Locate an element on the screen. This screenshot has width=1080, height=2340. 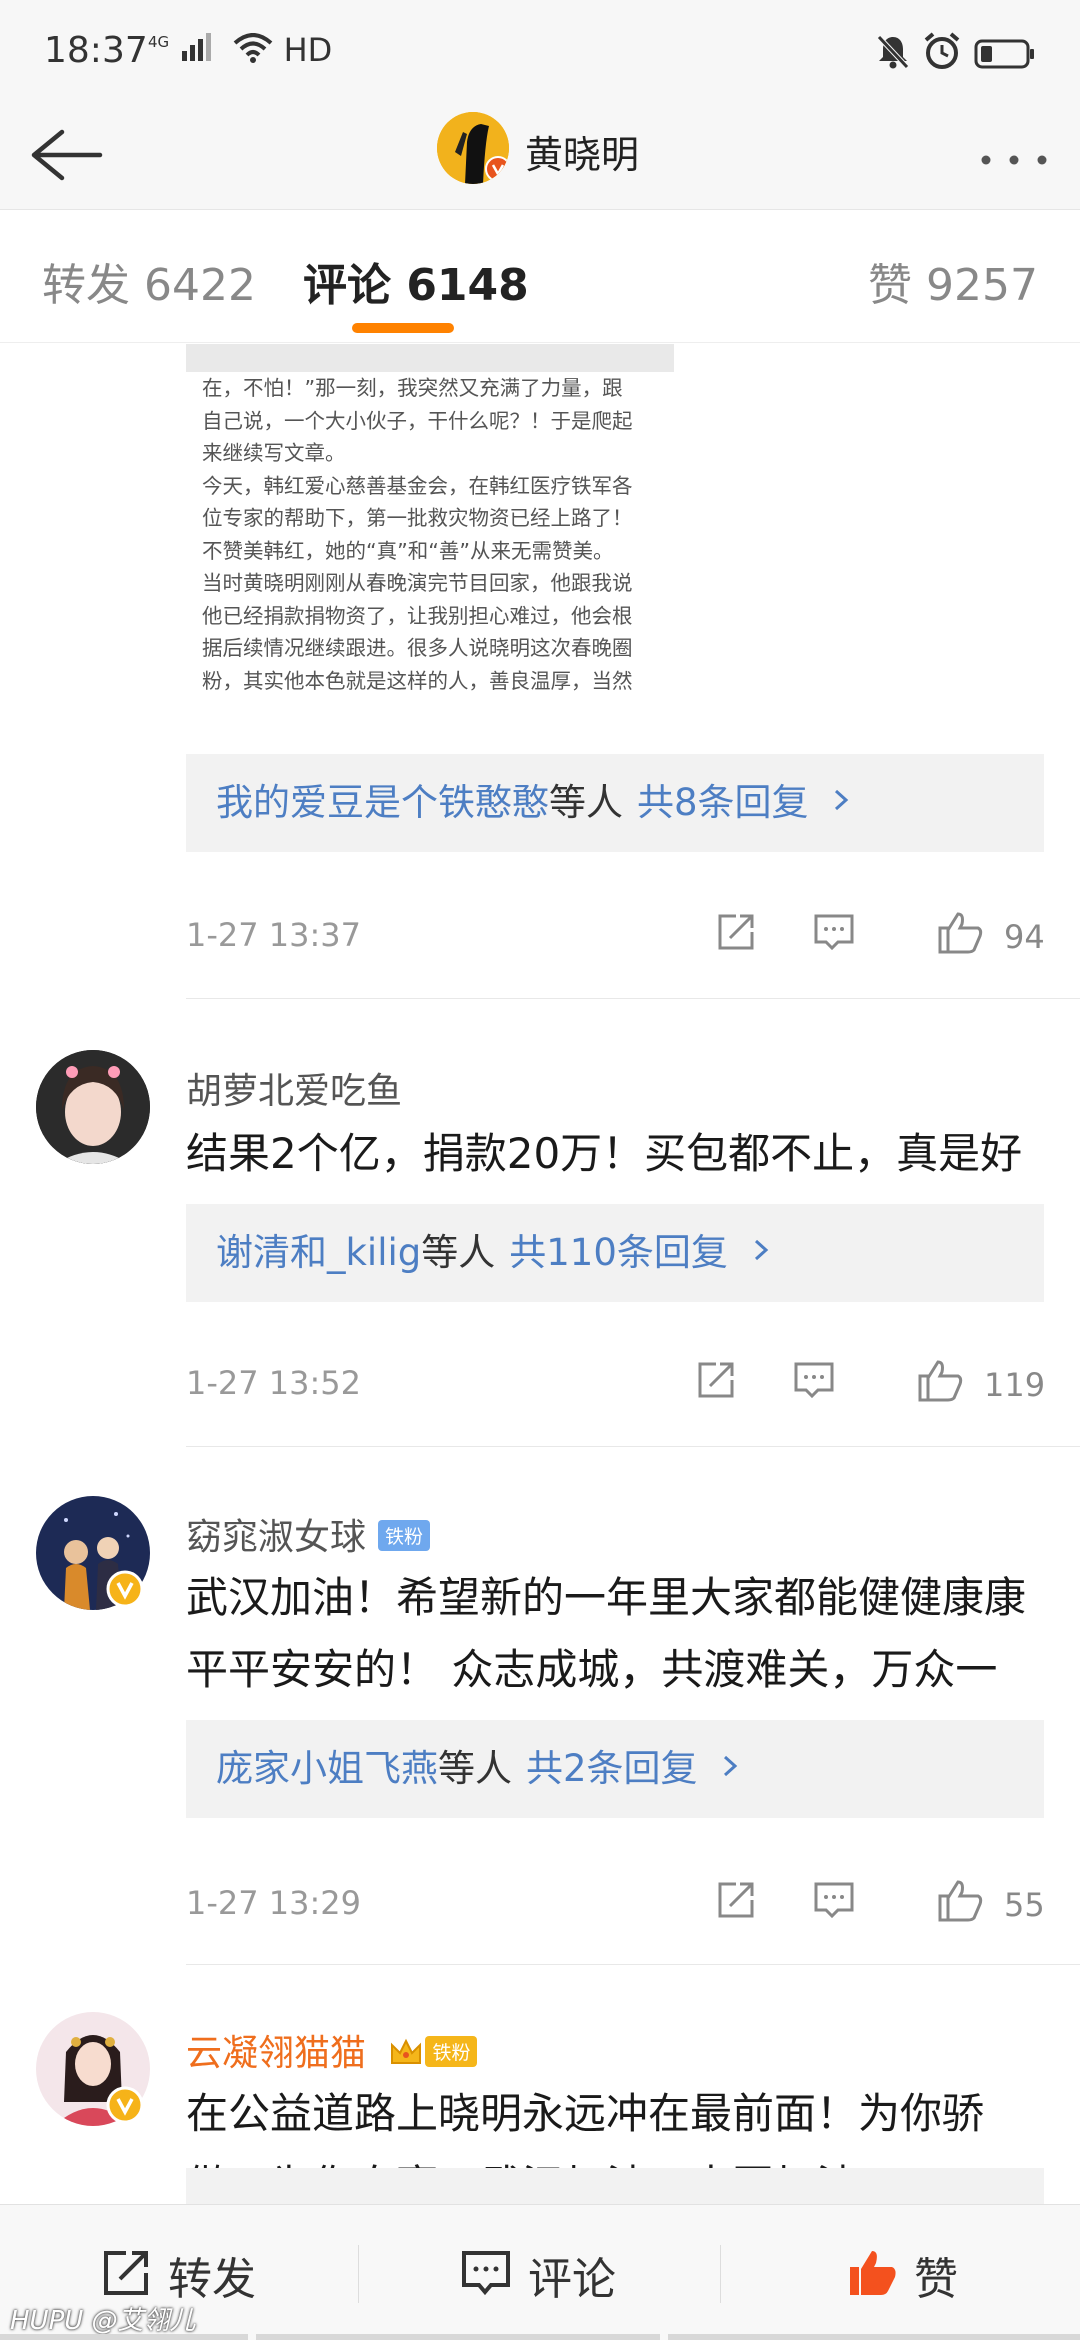
reply-user: 庞家小姐飞燕 is located at coordinates (327, 1768).